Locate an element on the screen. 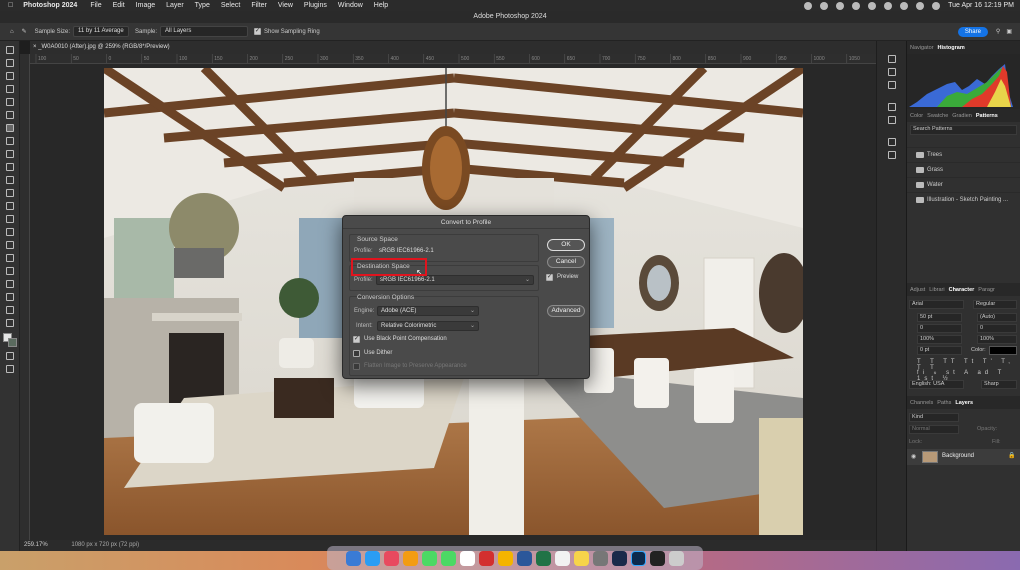 Image resolution: width=1020 pixels, height=570 pixels. cancel-button: Cancel is located at coordinates (566, 262).